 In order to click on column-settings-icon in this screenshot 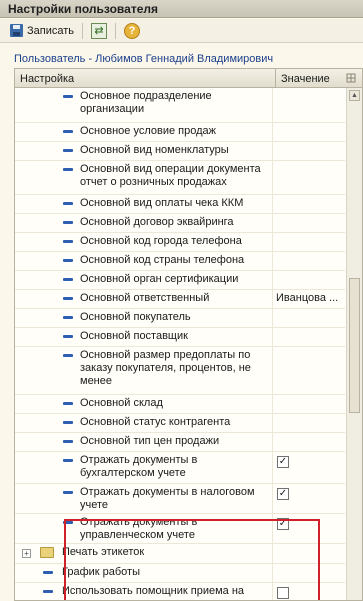, I will do `click(351, 78)`.